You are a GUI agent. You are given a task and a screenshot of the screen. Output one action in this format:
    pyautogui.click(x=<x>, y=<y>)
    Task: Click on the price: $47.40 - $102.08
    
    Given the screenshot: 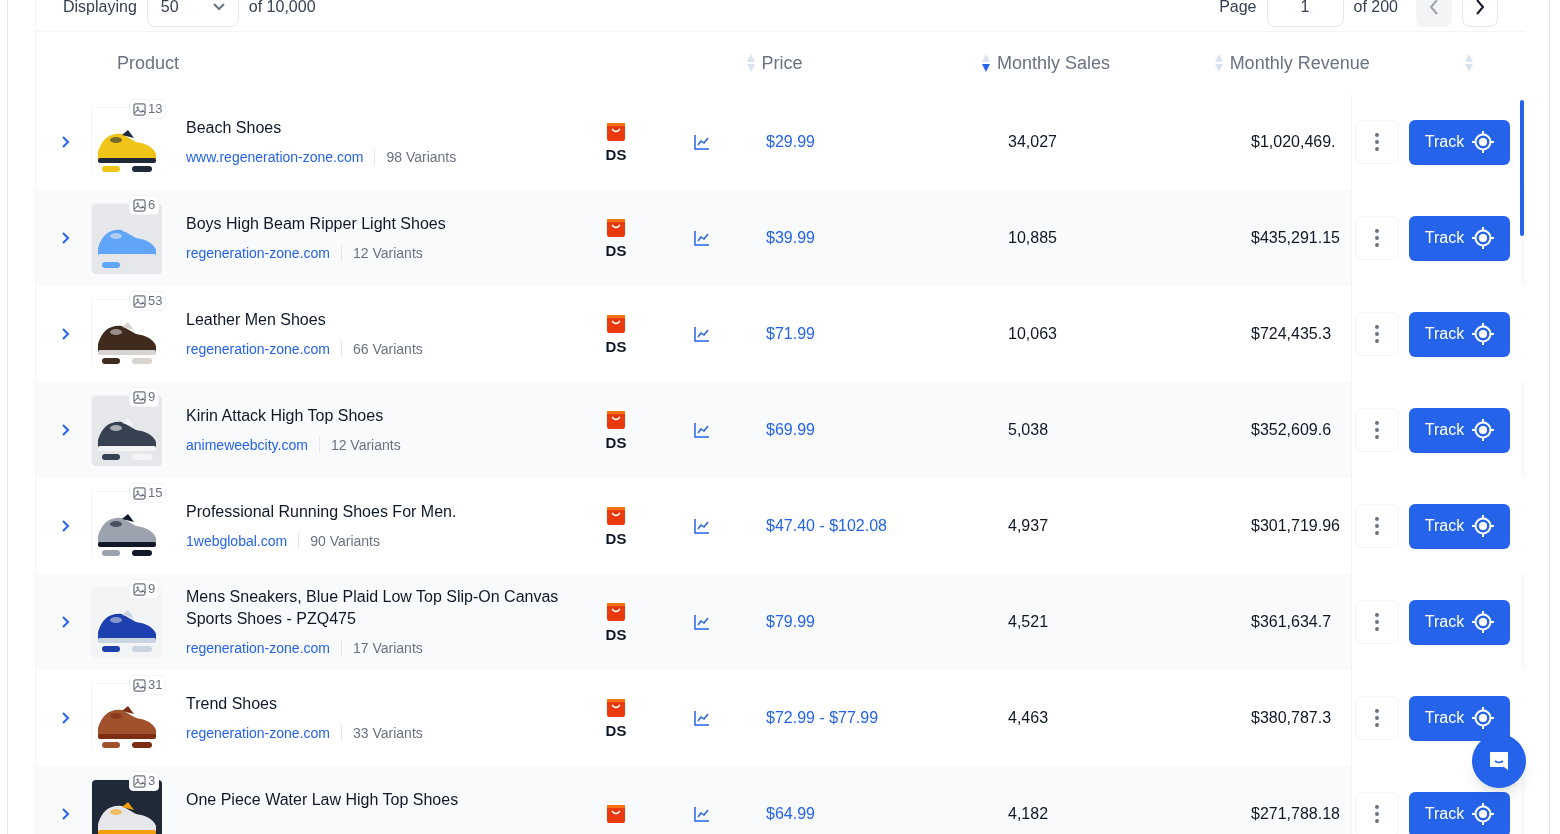 What is the action you would take?
    pyautogui.click(x=827, y=526)
    